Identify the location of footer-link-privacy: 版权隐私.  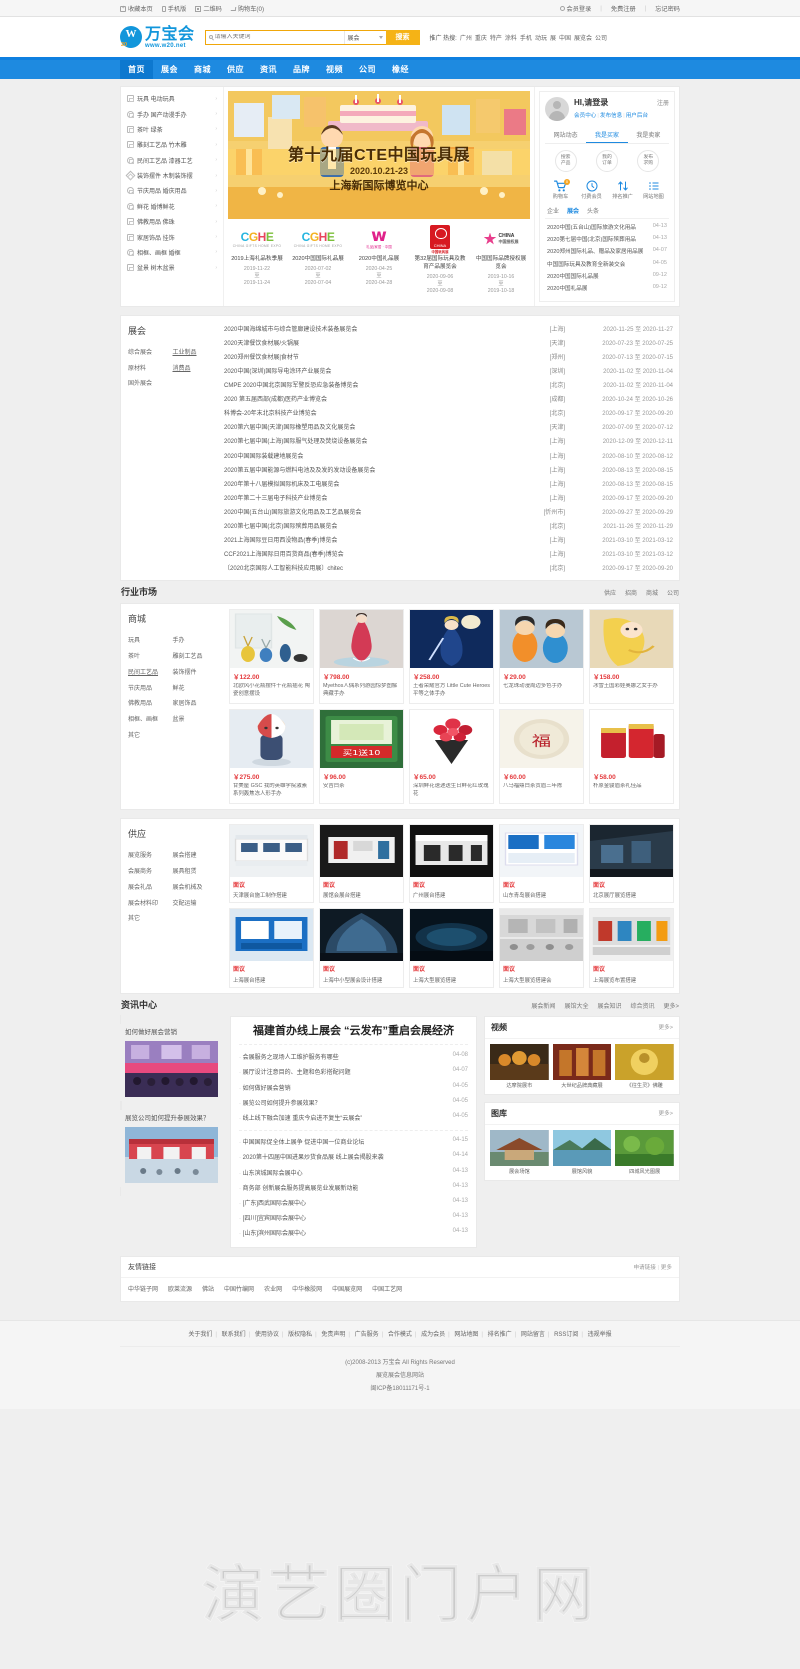
(300, 1335).